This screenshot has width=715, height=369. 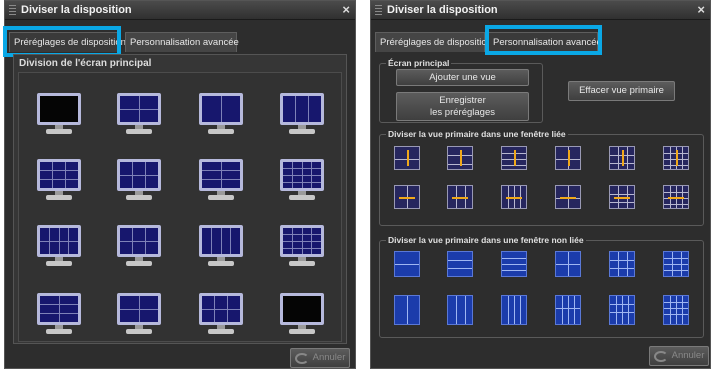 I want to click on preset-1x2, so click(x=221, y=116).